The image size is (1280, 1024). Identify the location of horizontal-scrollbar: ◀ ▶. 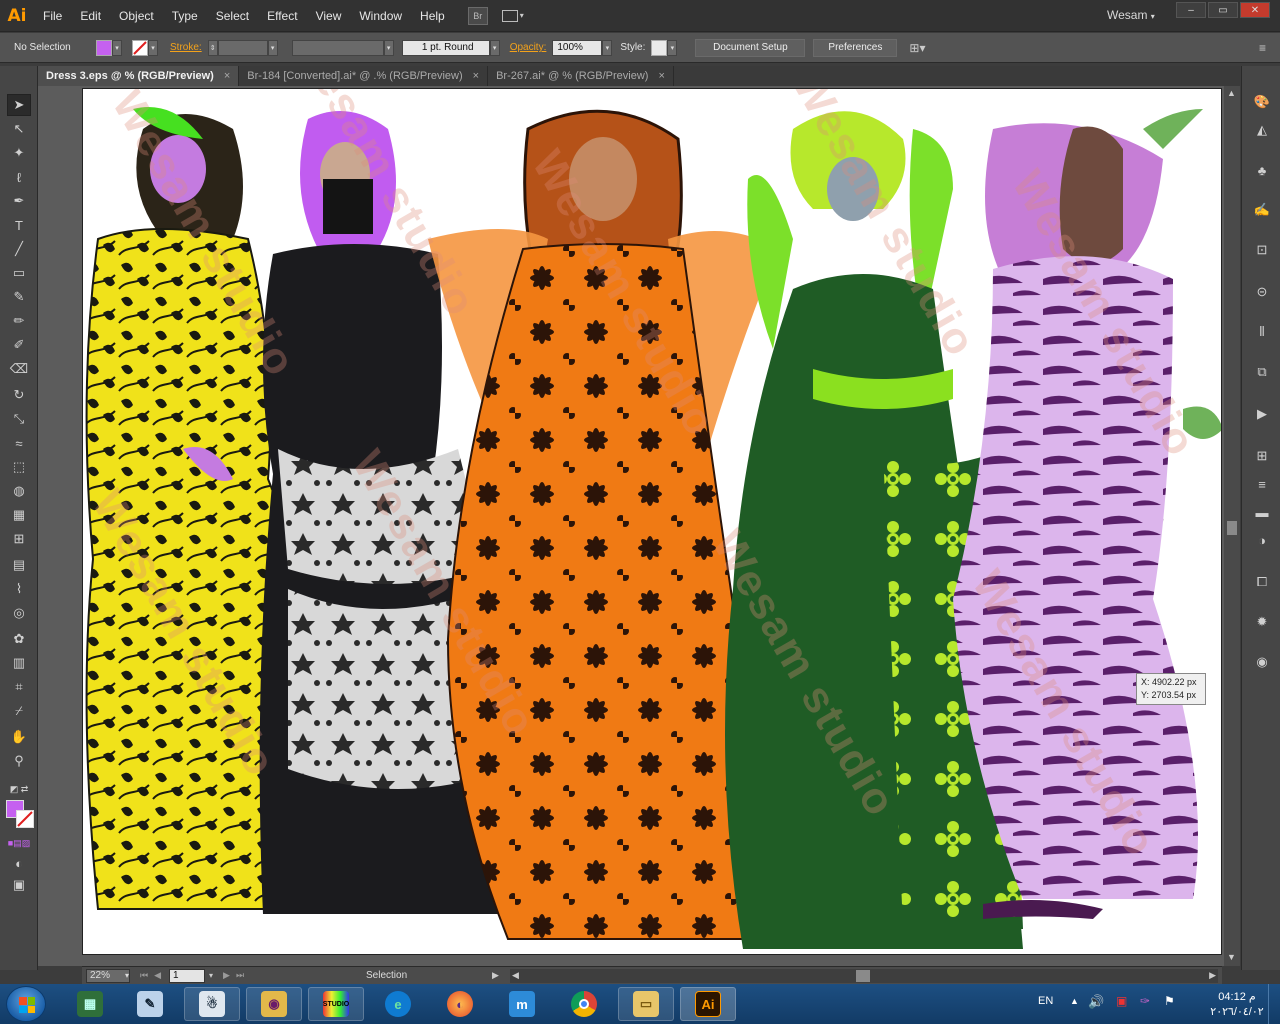
(864, 976).